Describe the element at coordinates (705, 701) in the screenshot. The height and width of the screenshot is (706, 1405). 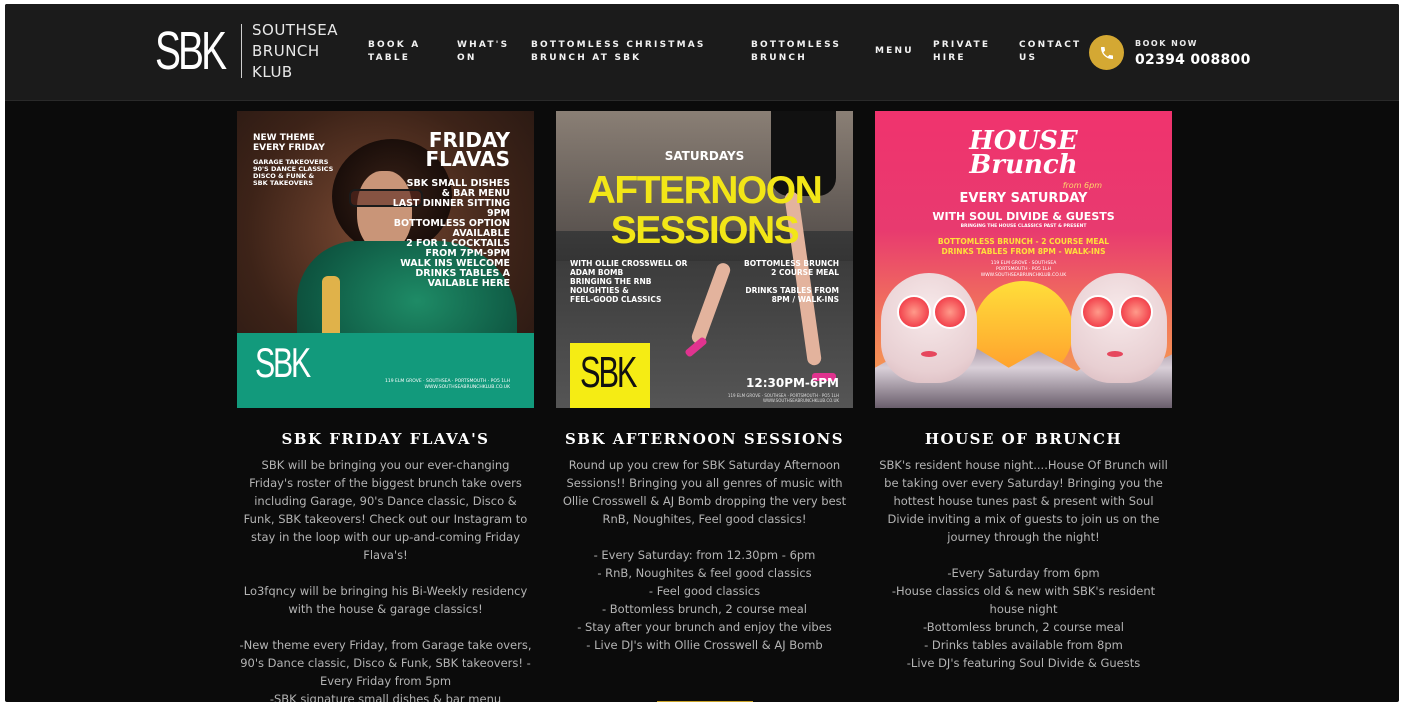
I see `partial-gold-button` at that location.